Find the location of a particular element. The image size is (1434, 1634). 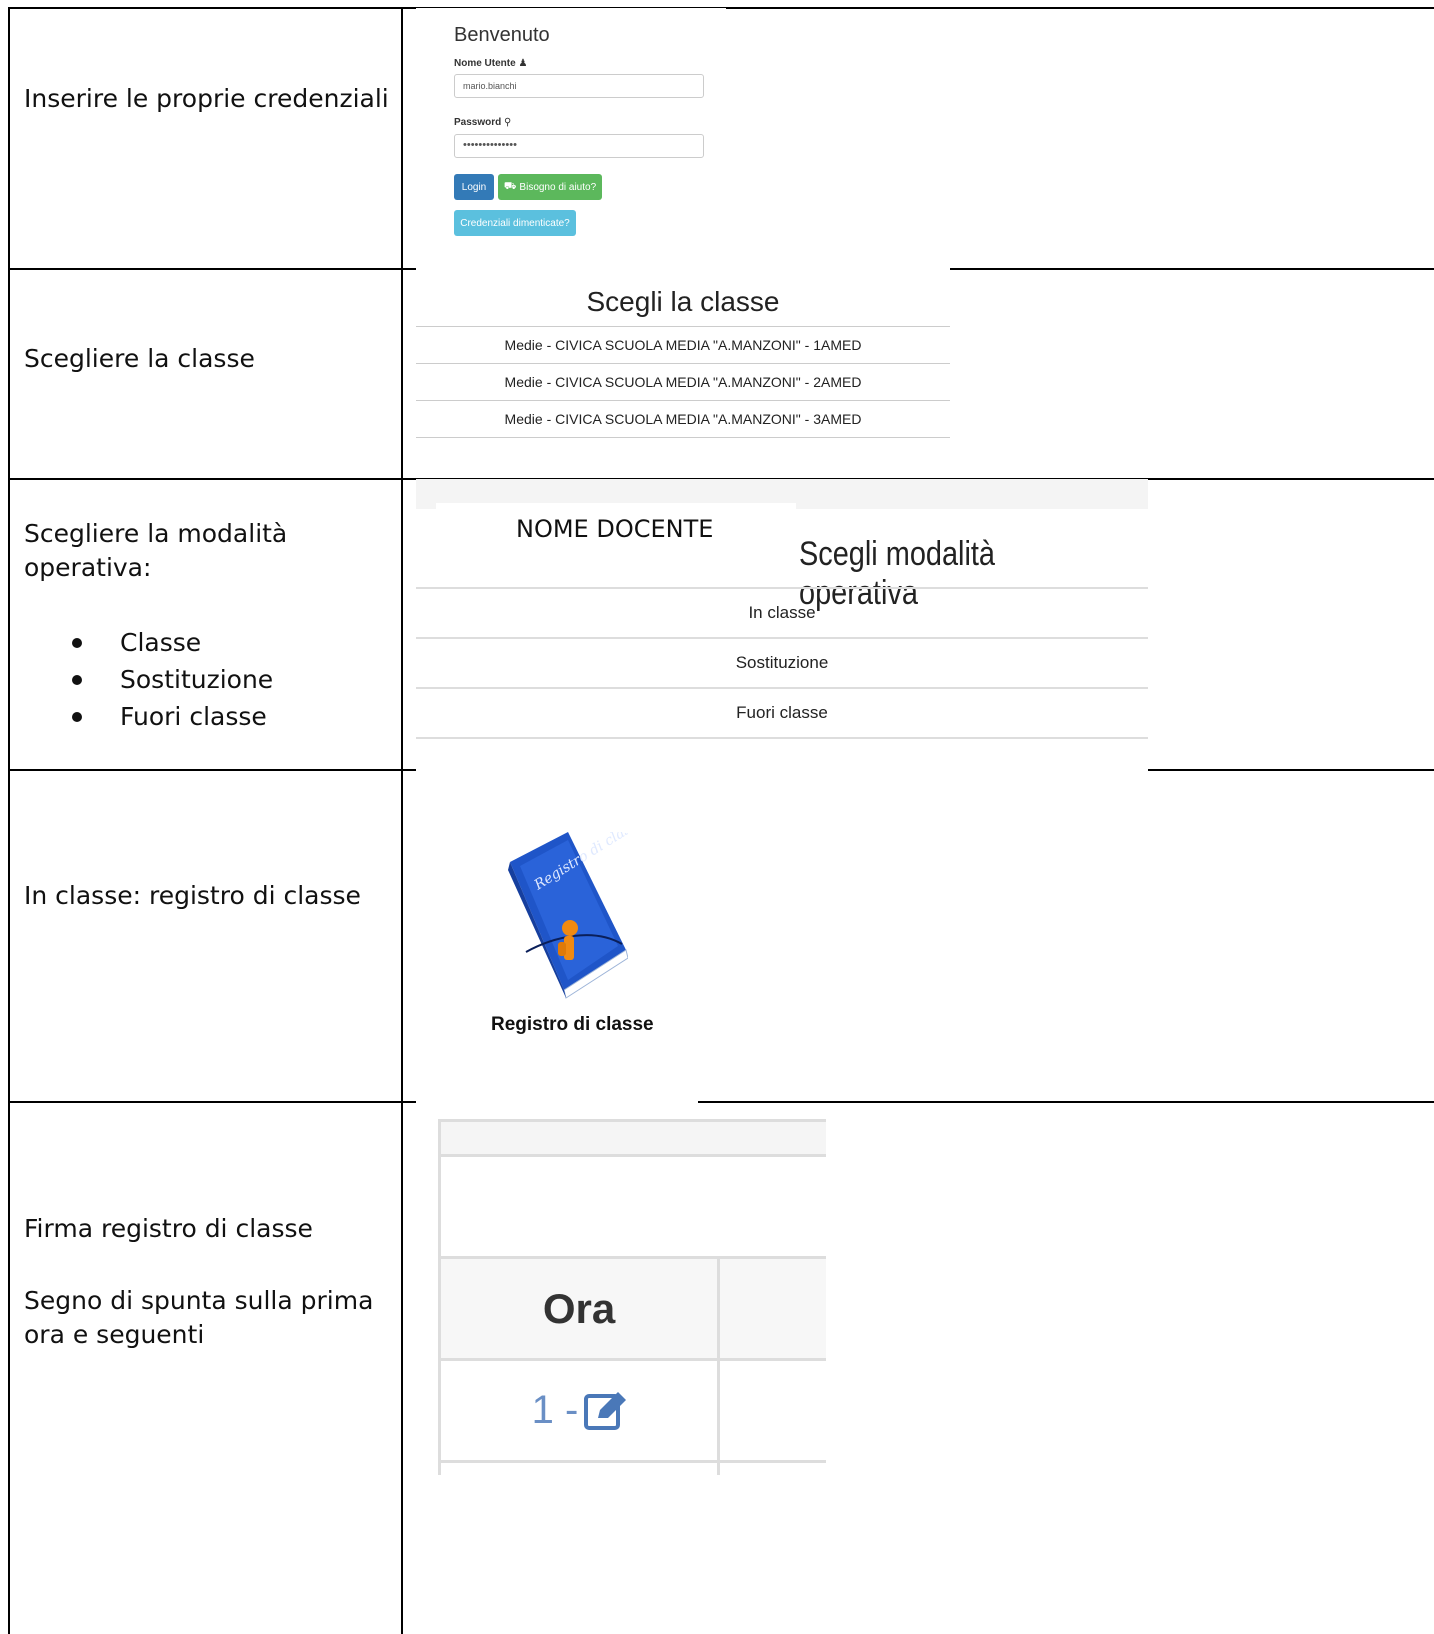

forgot-credentials-button: Credenziali dimenticate? is located at coordinates (515, 223).